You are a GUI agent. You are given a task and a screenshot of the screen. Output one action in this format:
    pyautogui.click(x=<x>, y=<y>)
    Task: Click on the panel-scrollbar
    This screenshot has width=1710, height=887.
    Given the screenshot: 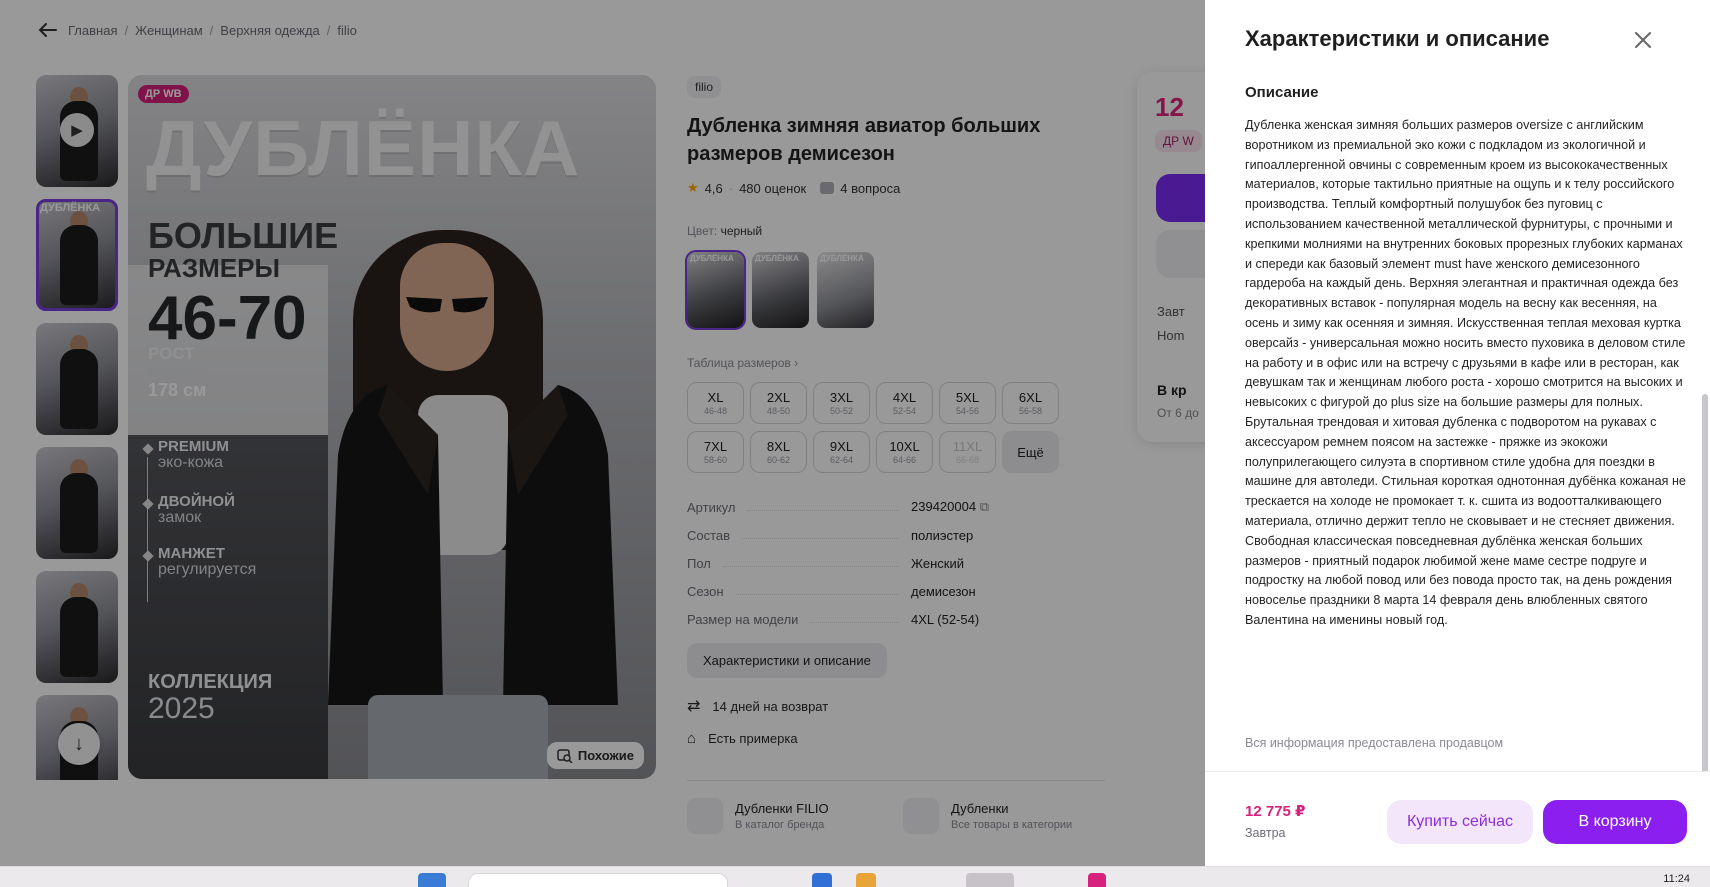 What is the action you would take?
    pyautogui.click(x=1705, y=584)
    